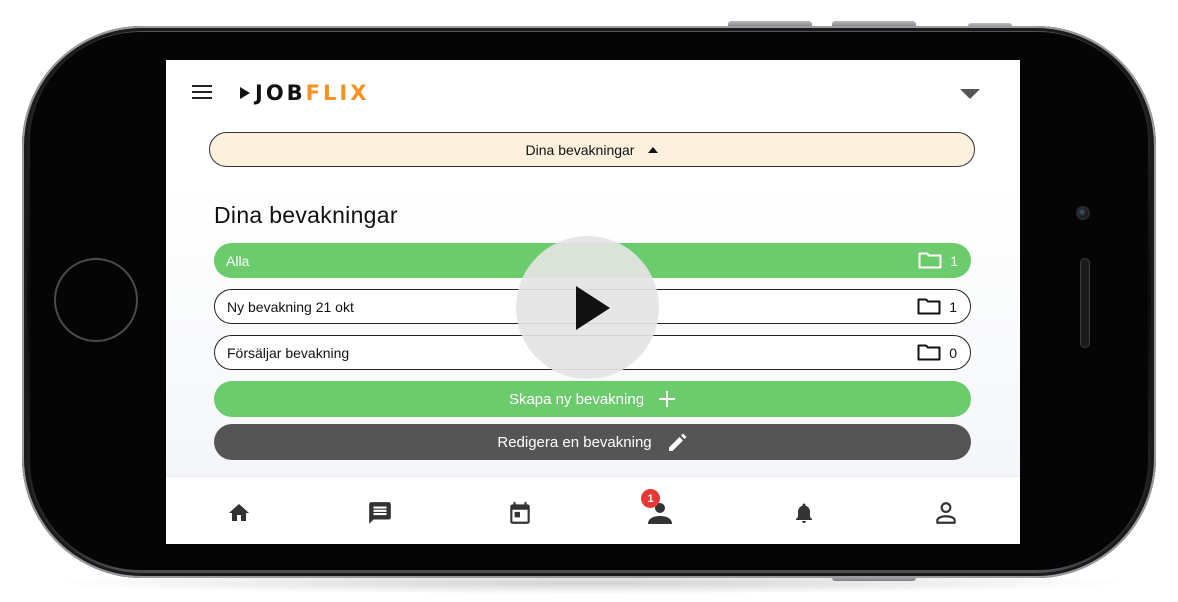 The image size is (1178, 602). What do you see at coordinates (306, 215) in the screenshot?
I see `section-title: Dina bevakningar` at bounding box center [306, 215].